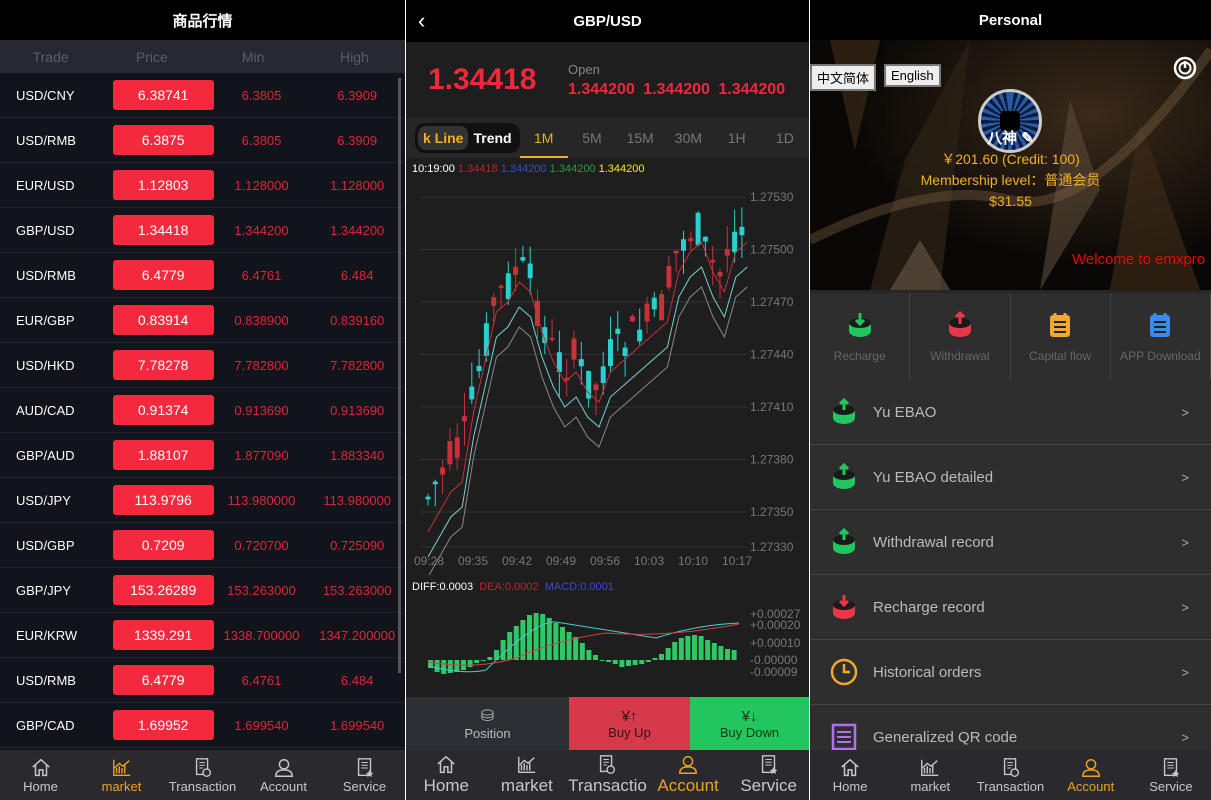  Describe the element at coordinates (357, 185) in the screenshot. I see `high-value: 1.128000` at that location.